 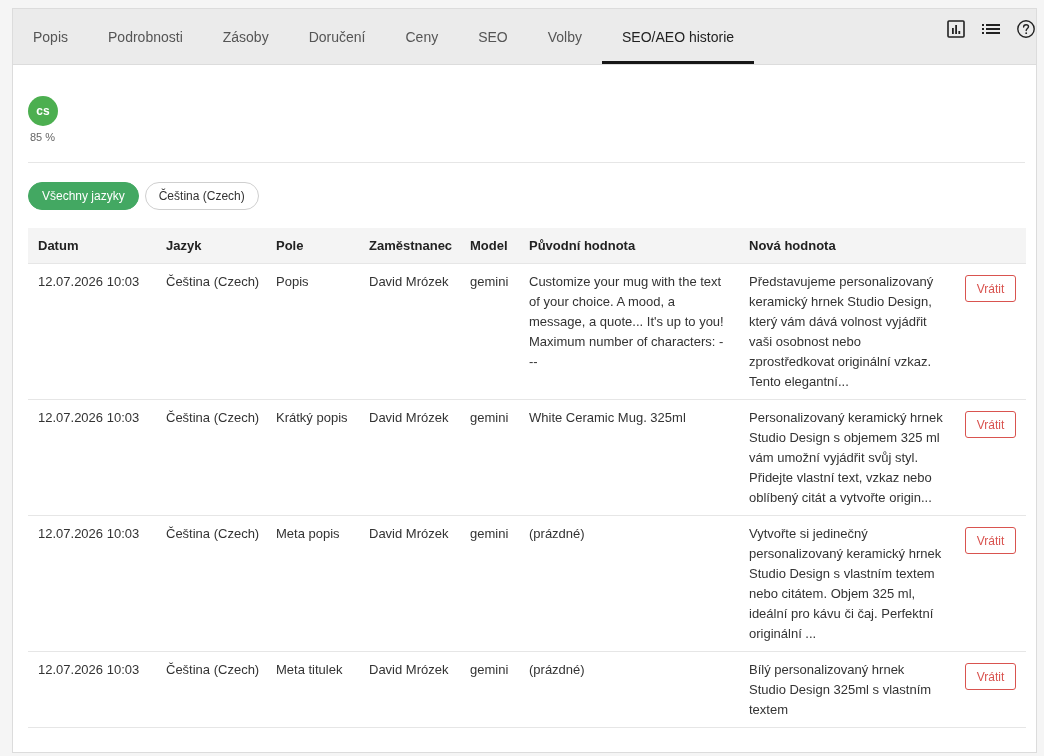 What do you see at coordinates (841, 690) in the screenshot?
I see `table-cell-text: Bílý personalizovaný hrnek Studio Design 325ml s vlastním textem` at bounding box center [841, 690].